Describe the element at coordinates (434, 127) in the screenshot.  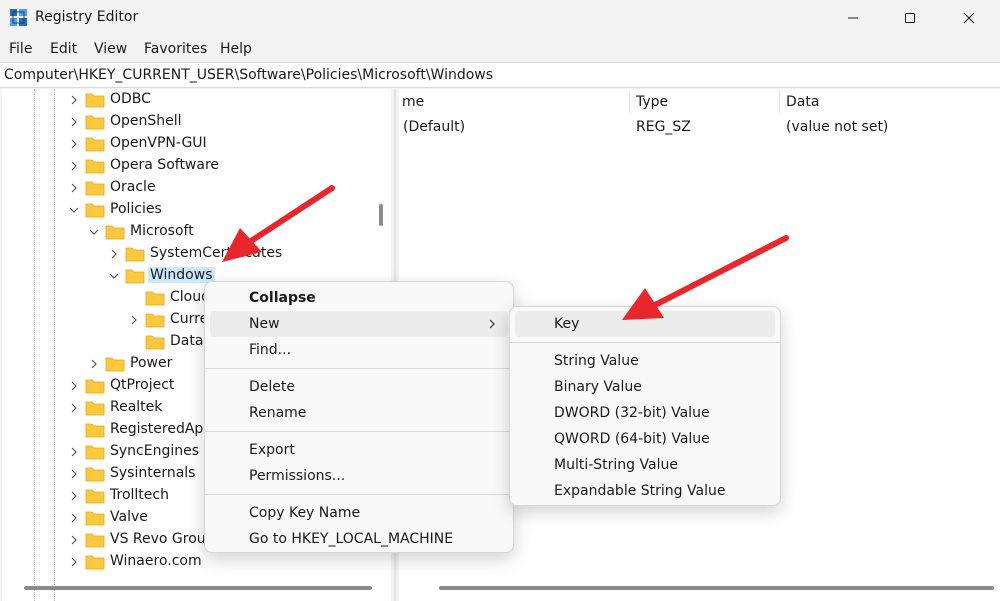
I see `value-name-cell: (Default)` at that location.